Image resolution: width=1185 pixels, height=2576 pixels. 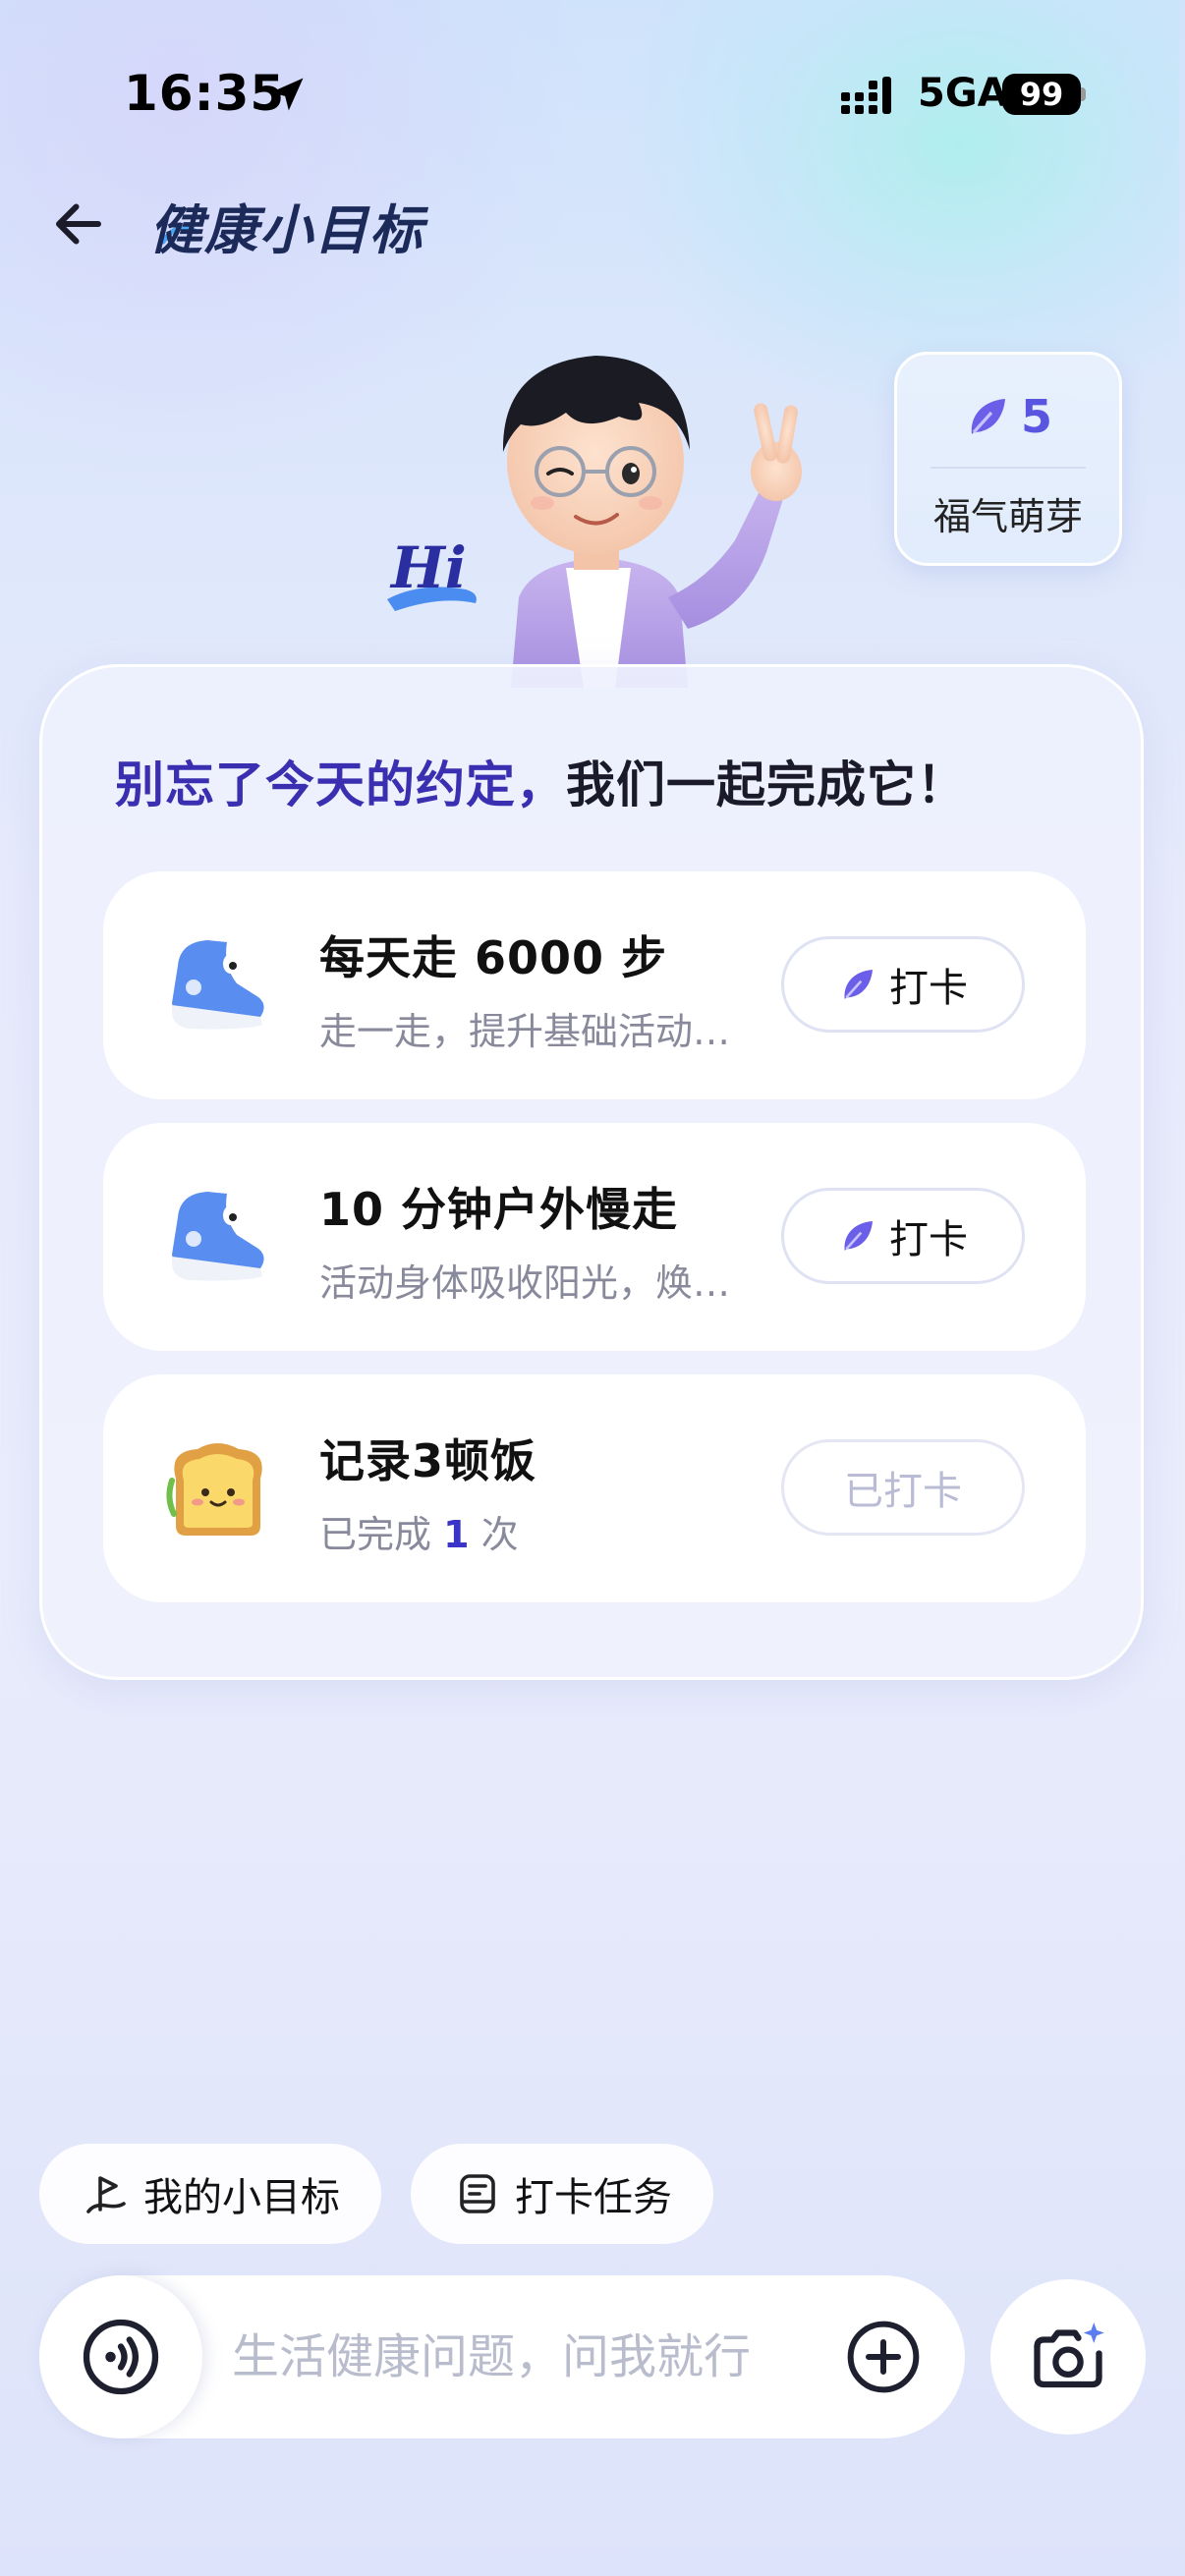 I want to click on page-title: 健康小目标, so click(x=287, y=230).